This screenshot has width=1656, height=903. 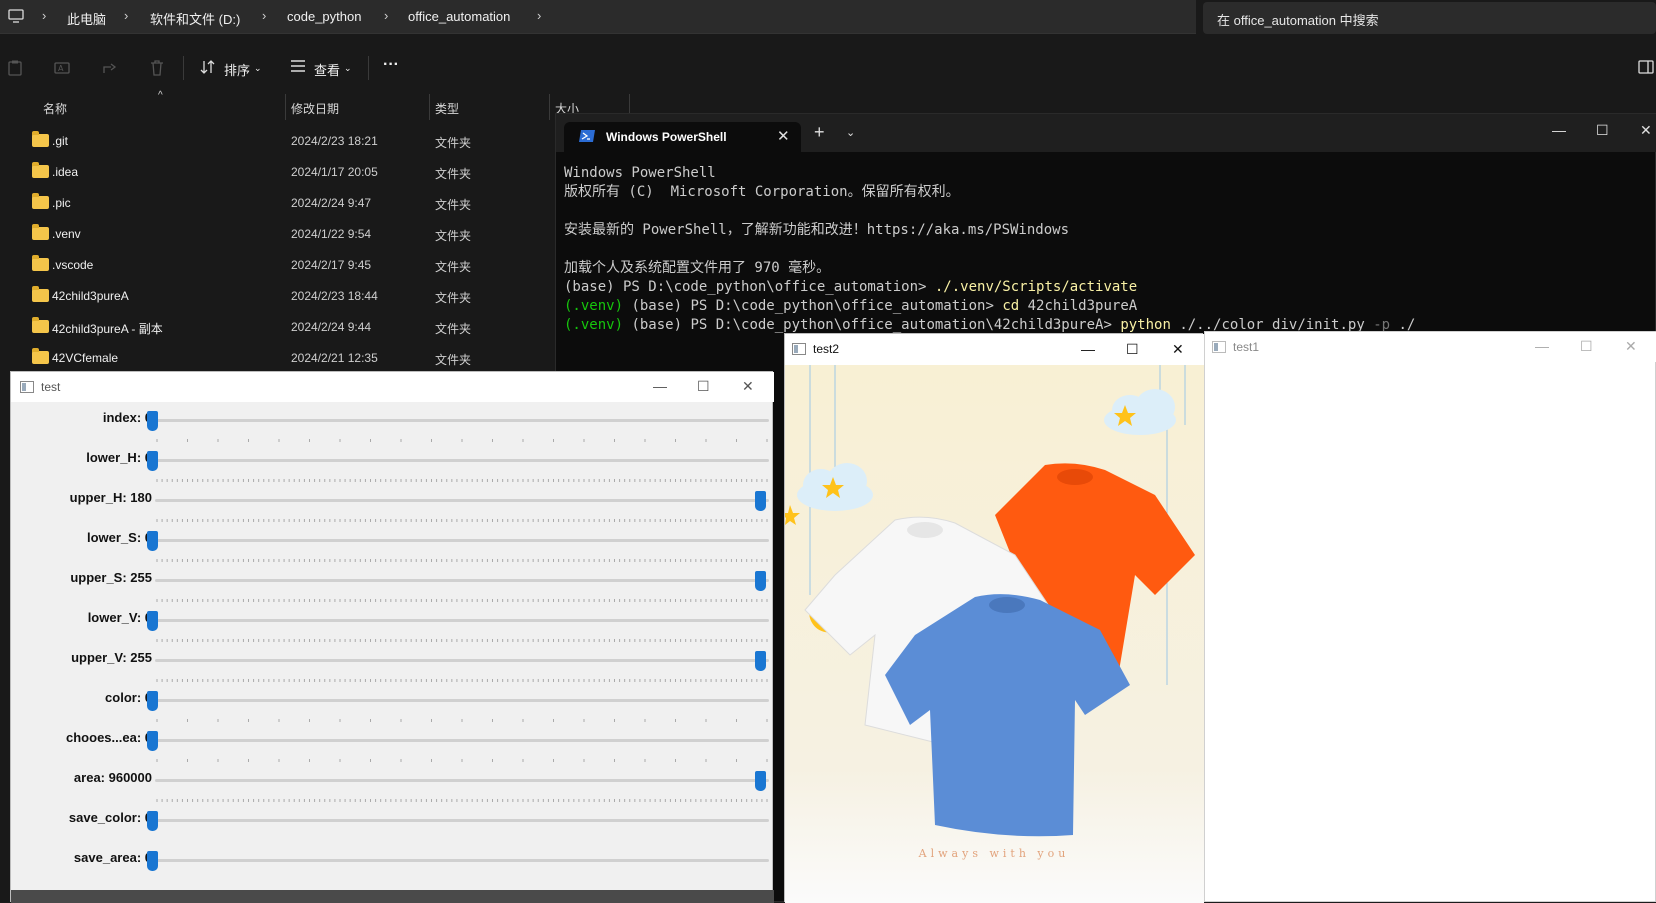 What do you see at coordinates (86, 18) in the screenshot?
I see `breadcrumb-this-pc: 此电脑` at bounding box center [86, 18].